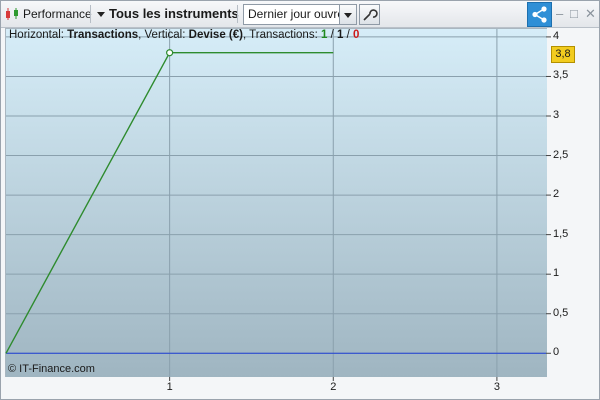 Image resolution: width=600 pixels, height=400 pixels. Describe the element at coordinates (36, 35) in the screenshot. I see `info-prefix: Horizontal:` at that location.